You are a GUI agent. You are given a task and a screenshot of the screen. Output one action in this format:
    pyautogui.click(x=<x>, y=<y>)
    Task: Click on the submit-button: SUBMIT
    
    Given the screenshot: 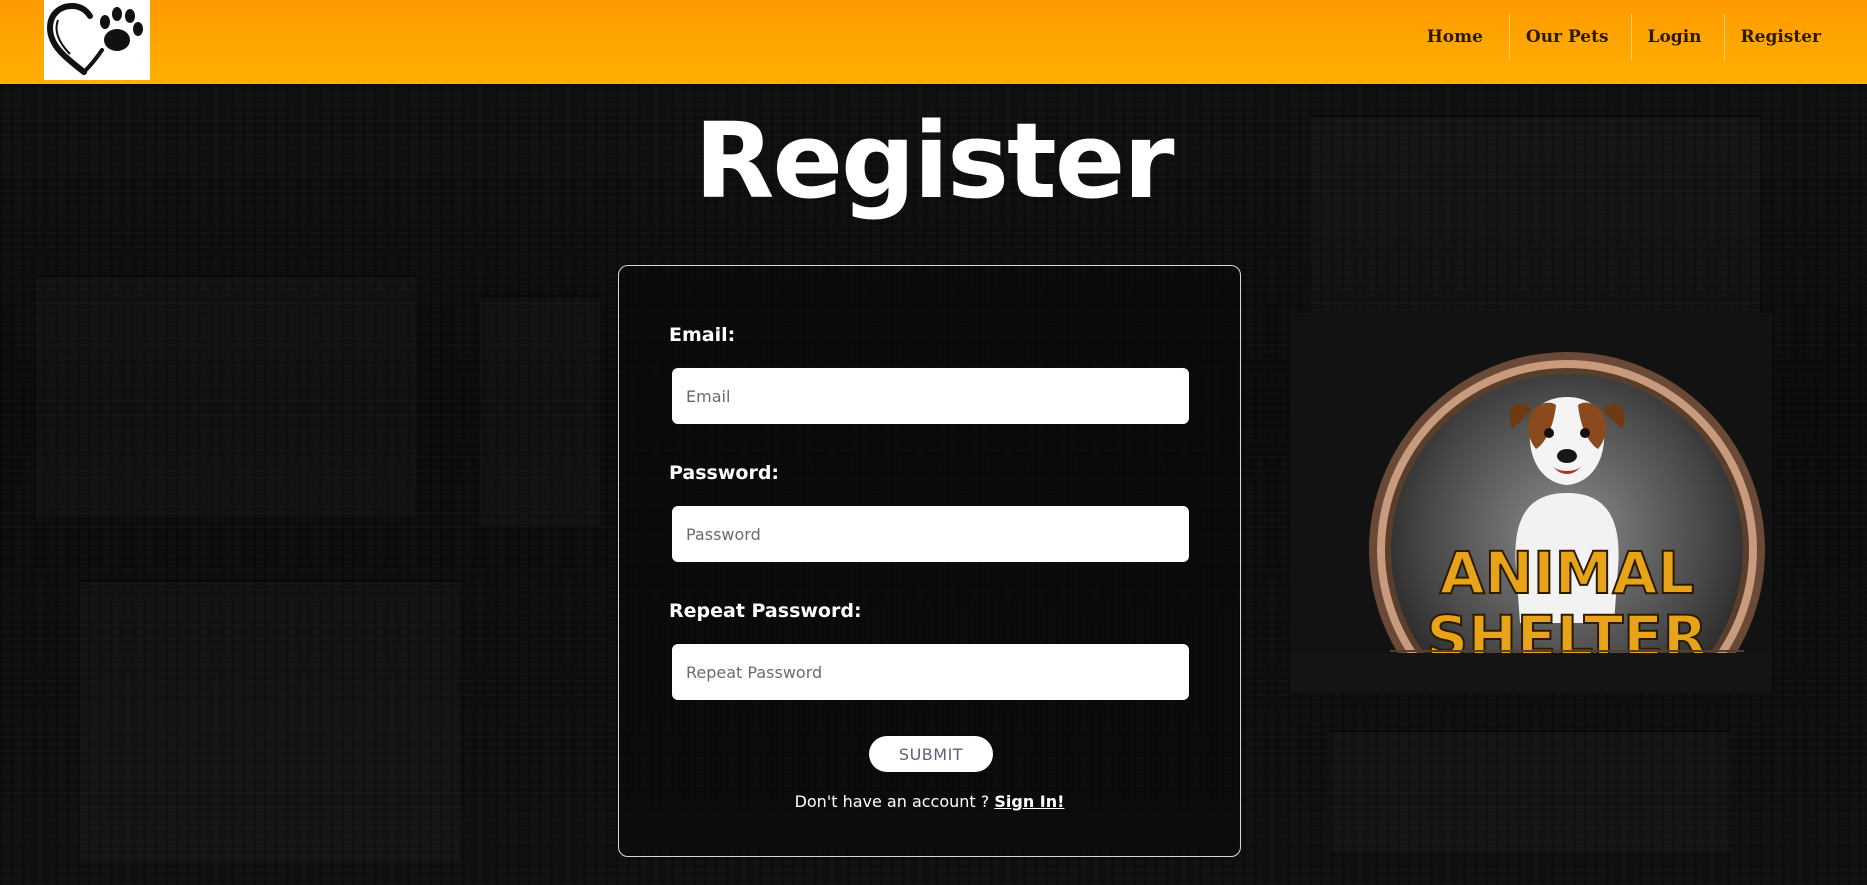 What is the action you would take?
    pyautogui.click(x=931, y=754)
    